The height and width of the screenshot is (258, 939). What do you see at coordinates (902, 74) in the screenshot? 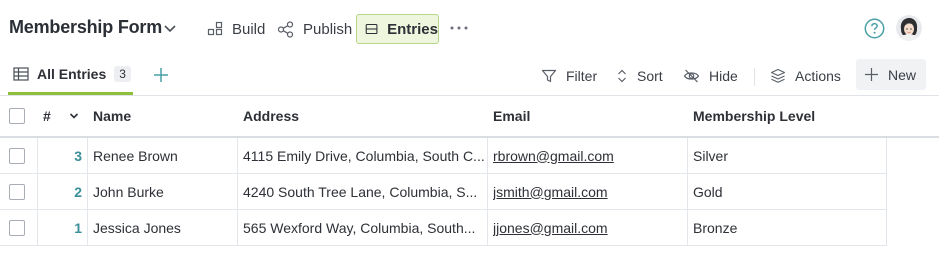
I see `new-label: New` at bounding box center [902, 74].